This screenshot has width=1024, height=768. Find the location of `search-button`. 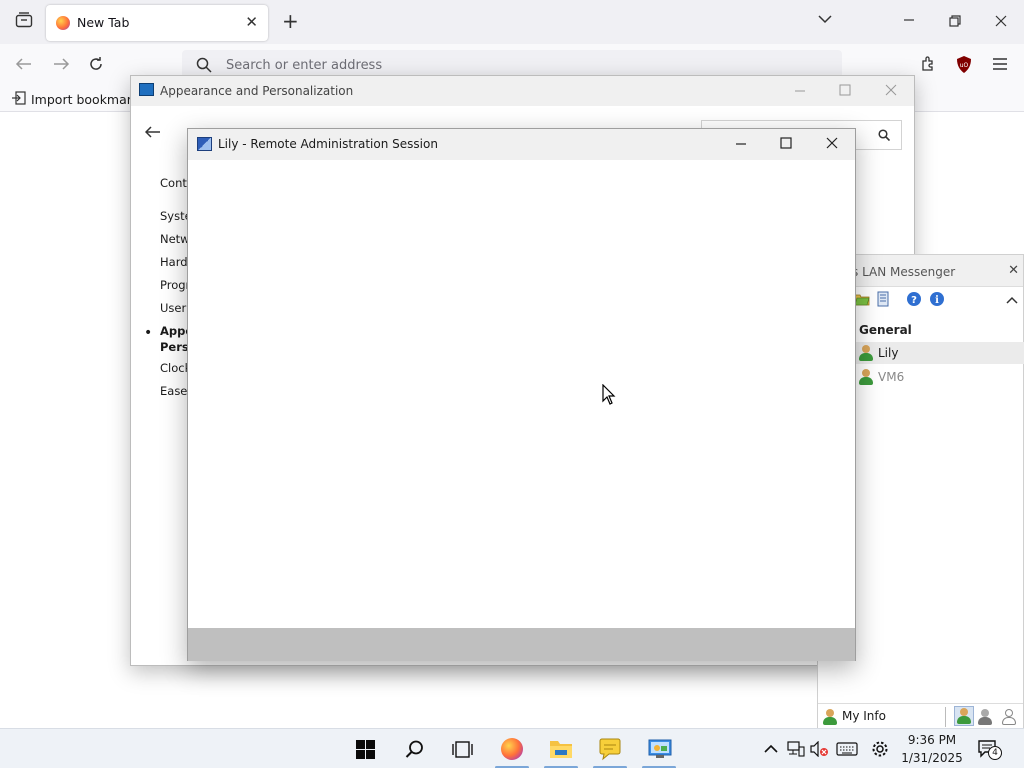

search-button is located at coordinates (414, 748).